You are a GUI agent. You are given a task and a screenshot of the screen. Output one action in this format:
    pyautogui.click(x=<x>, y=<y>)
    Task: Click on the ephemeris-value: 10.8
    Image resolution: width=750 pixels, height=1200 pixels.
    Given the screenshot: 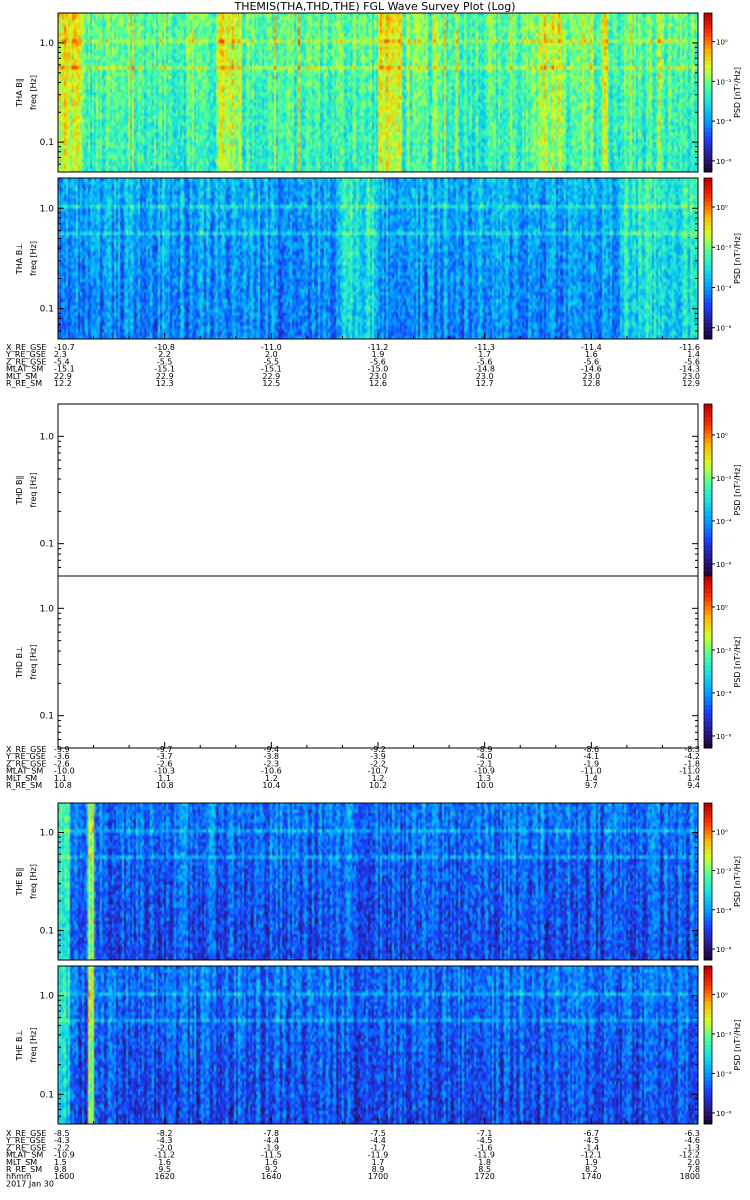 What is the action you would take?
    pyautogui.click(x=63, y=785)
    